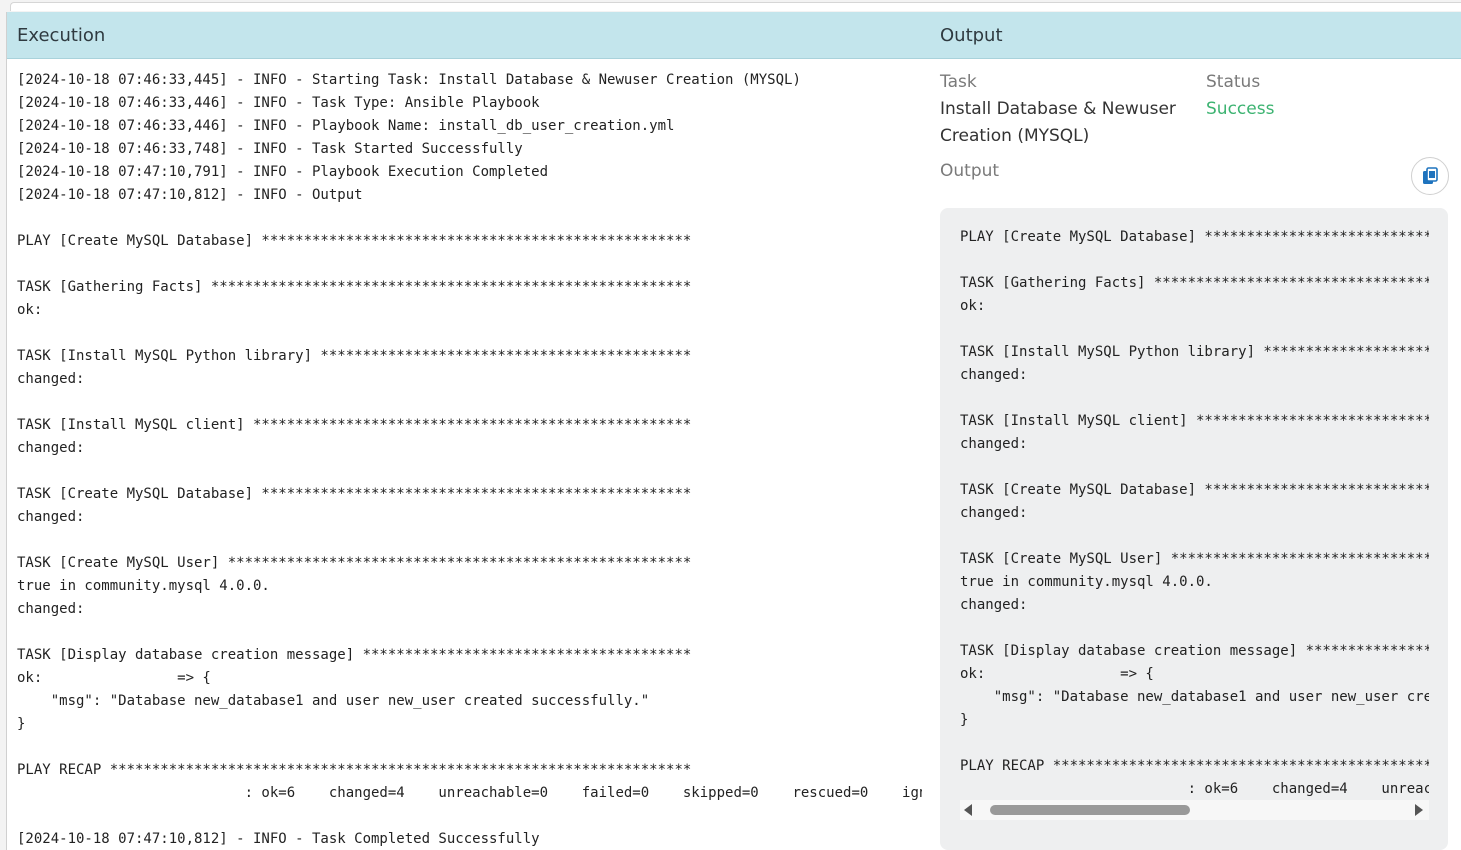  I want to click on copy-icon, so click(1430, 175).